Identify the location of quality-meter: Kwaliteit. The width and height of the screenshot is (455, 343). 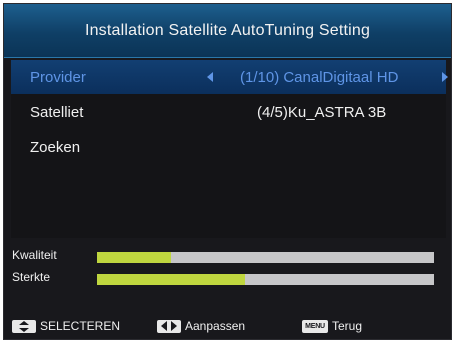
(227, 257).